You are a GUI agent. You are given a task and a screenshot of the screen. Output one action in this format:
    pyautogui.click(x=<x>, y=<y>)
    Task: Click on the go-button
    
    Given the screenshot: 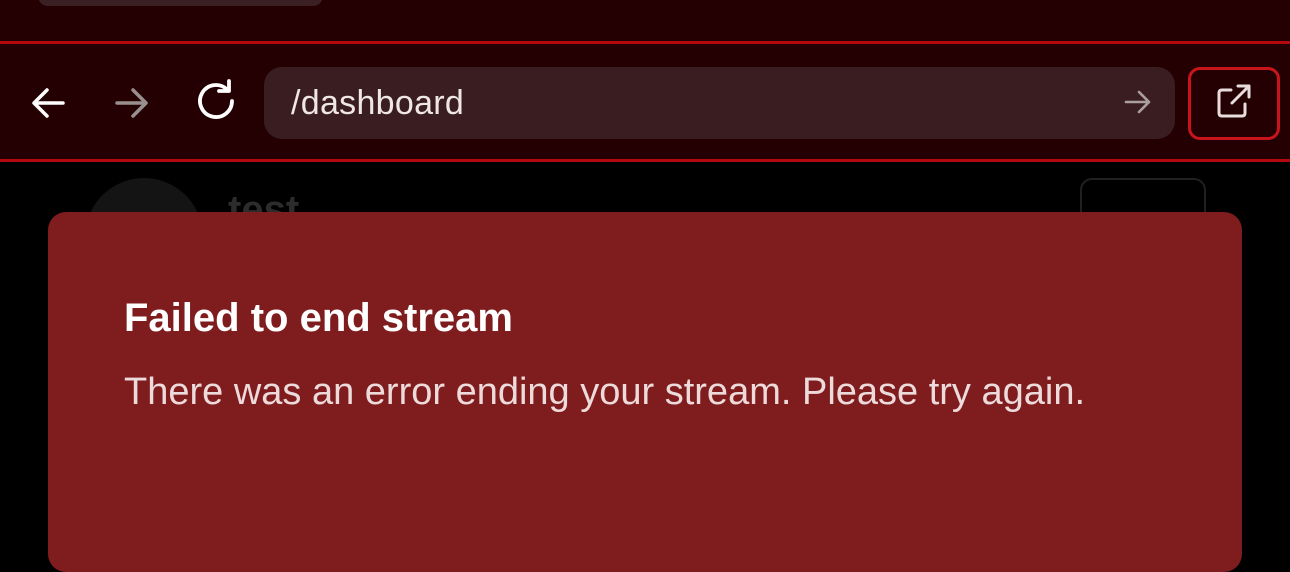 What is the action you would take?
    pyautogui.click(x=1138, y=104)
    